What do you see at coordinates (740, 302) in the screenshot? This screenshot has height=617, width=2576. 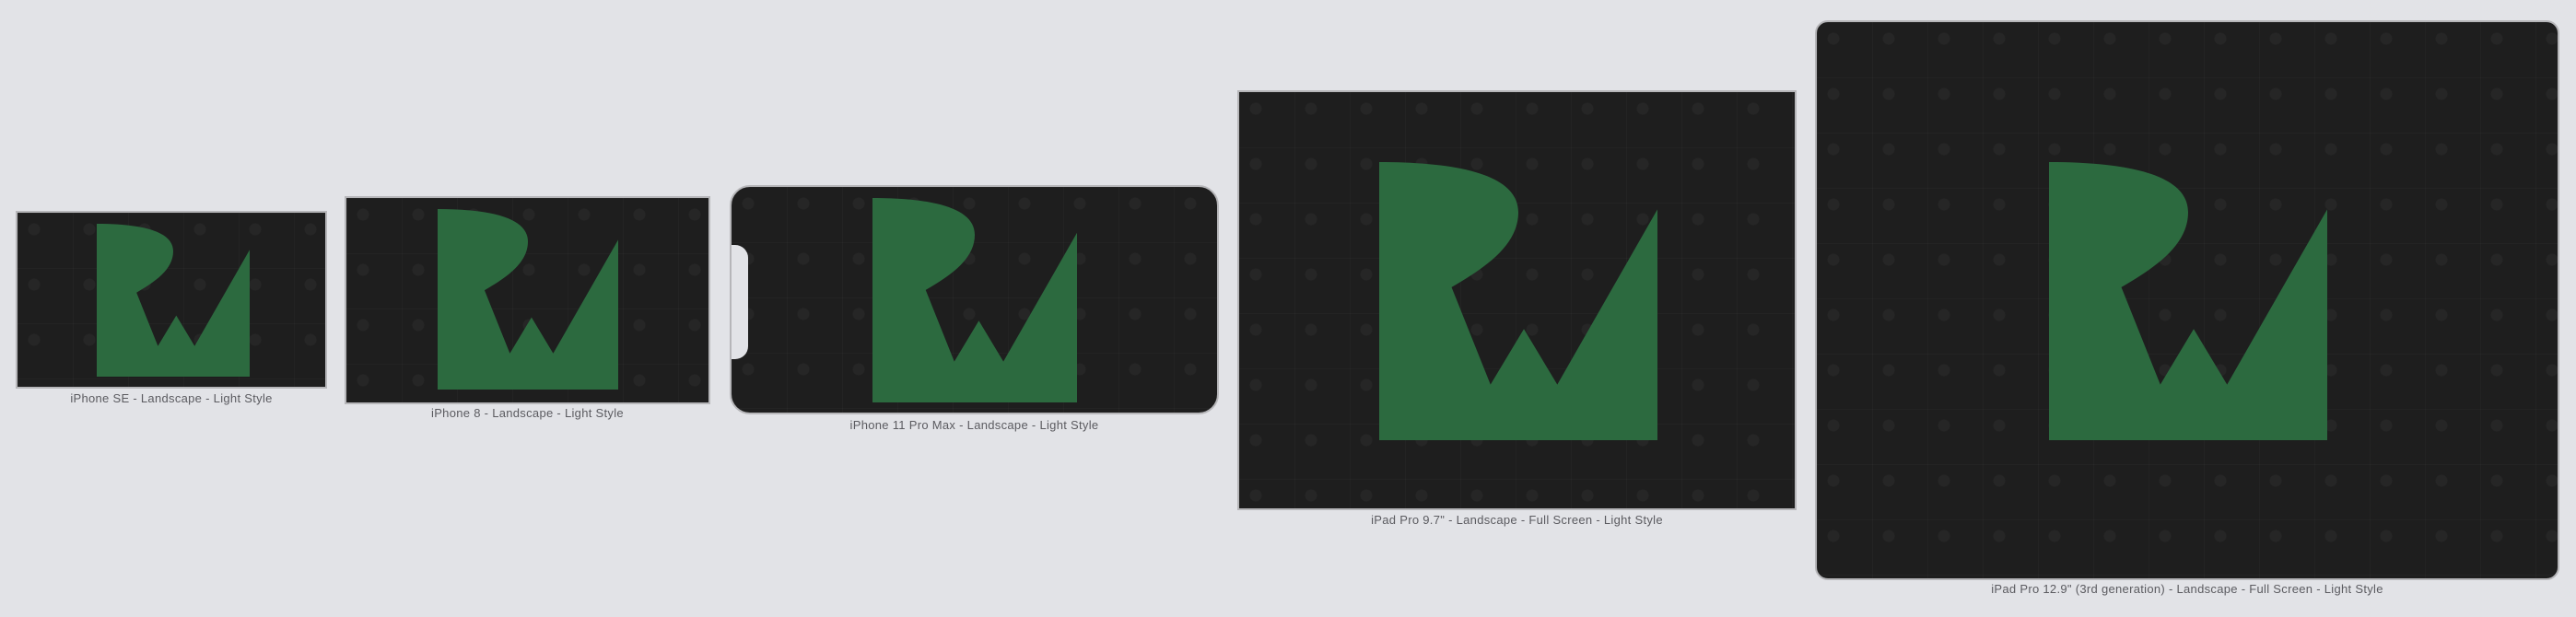 I see `notch` at bounding box center [740, 302].